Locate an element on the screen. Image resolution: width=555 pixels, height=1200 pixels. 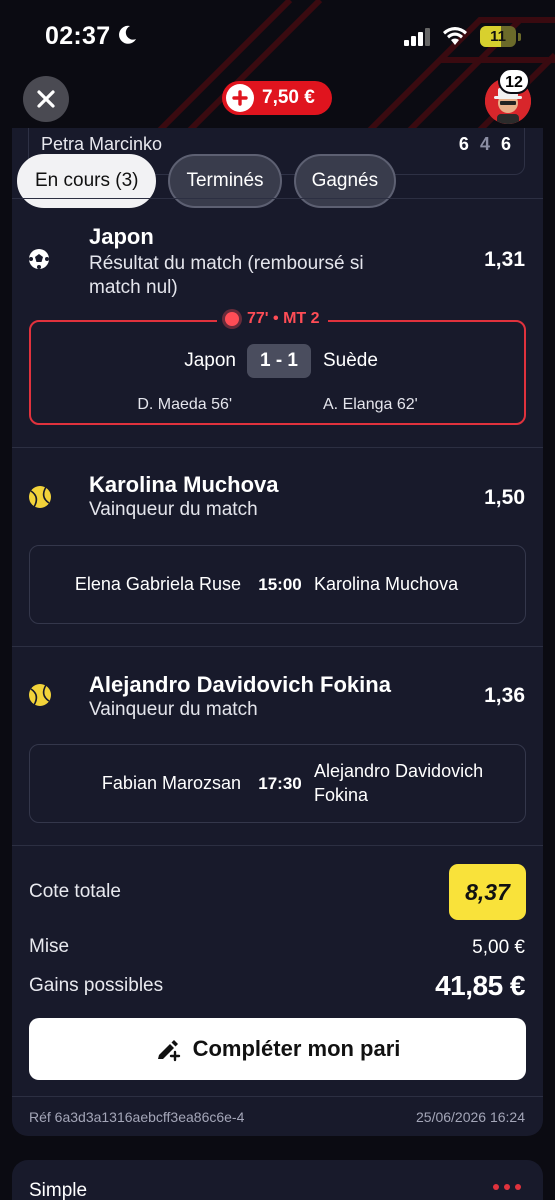
bet-selection: Alejandro Davidovich Fokina is located at coordinates (240, 684).